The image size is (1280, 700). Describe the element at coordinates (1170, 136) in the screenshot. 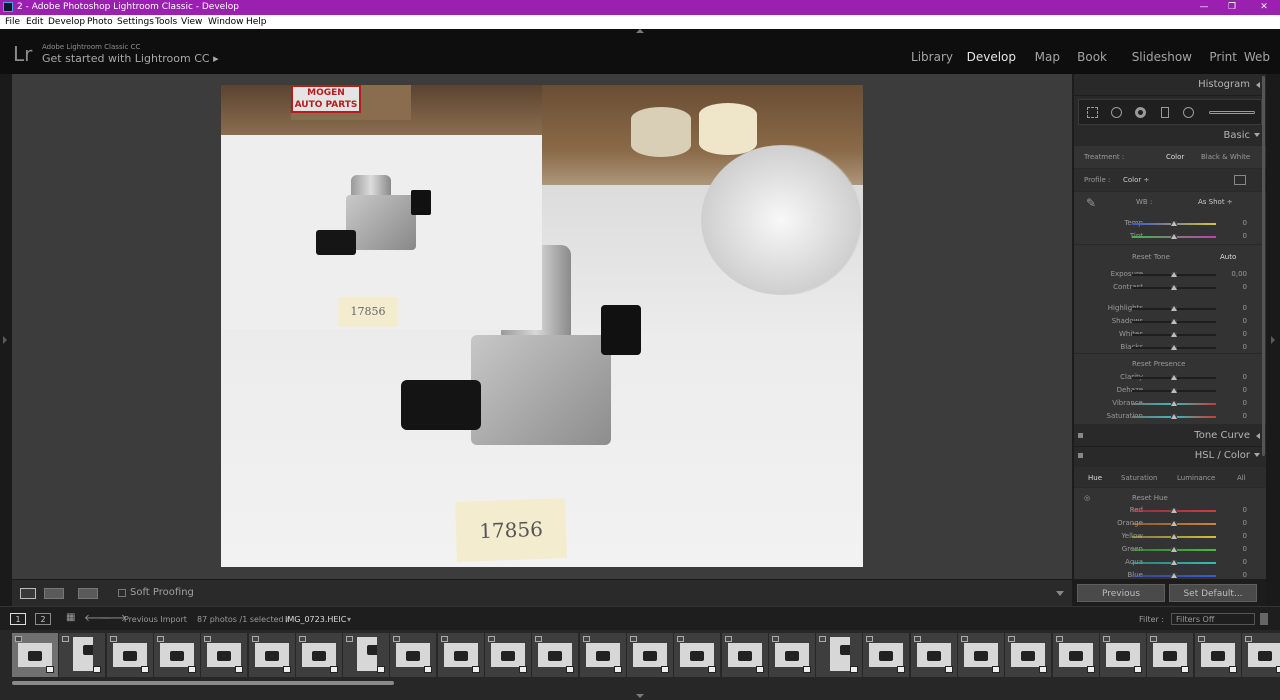

I see `basic-header: Basic` at that location.